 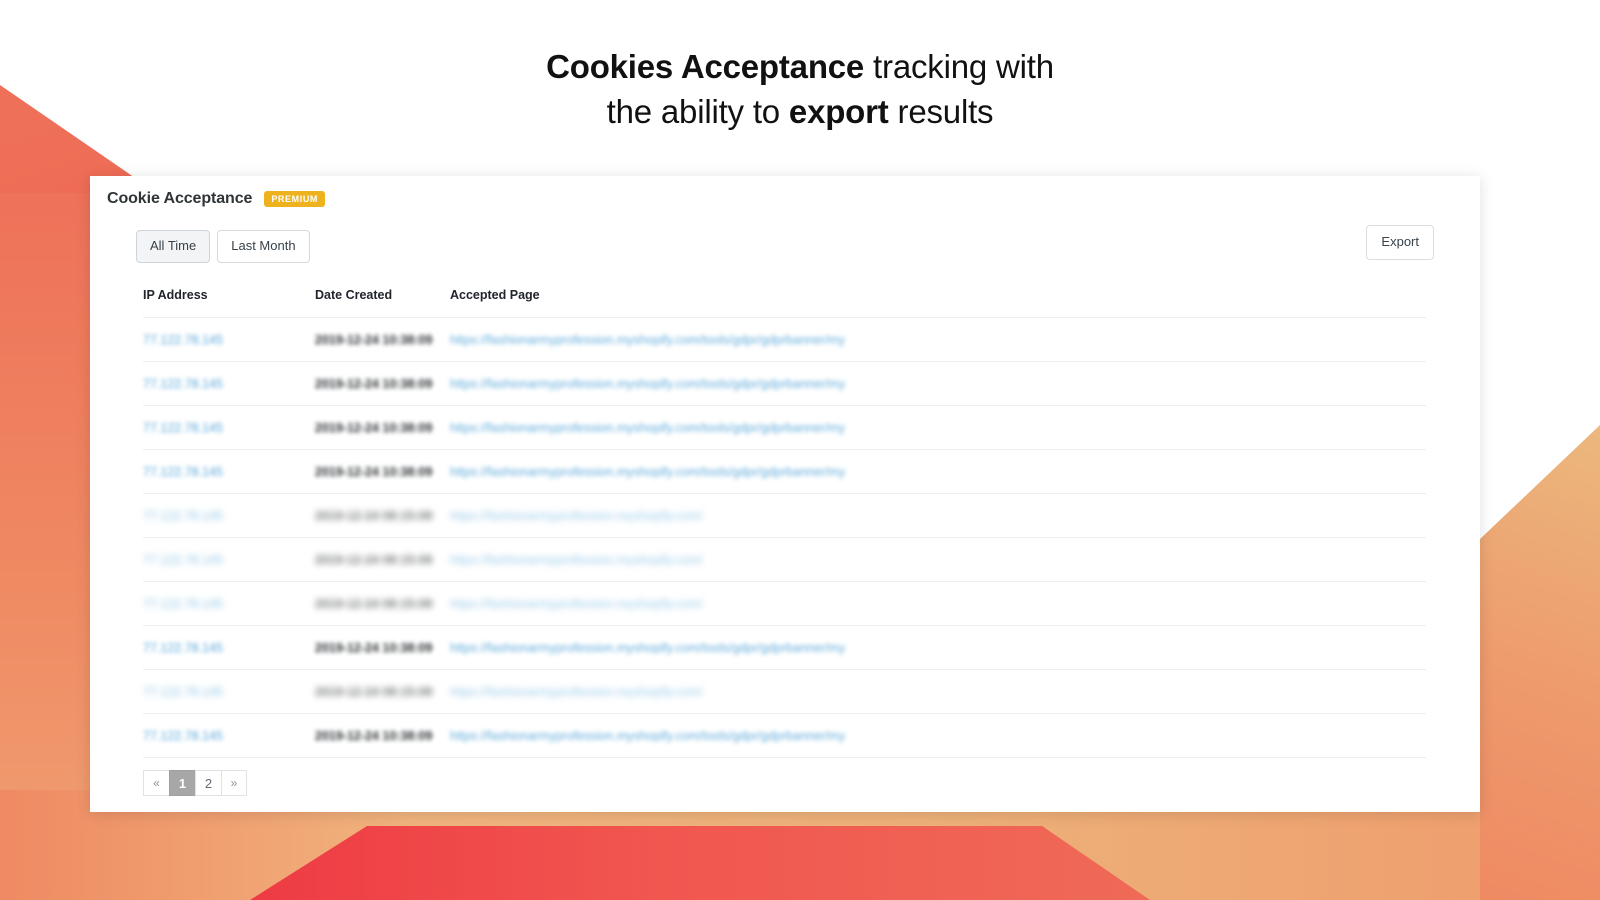 I want to click on page-prev-button: «, so click(x=156, y=783).